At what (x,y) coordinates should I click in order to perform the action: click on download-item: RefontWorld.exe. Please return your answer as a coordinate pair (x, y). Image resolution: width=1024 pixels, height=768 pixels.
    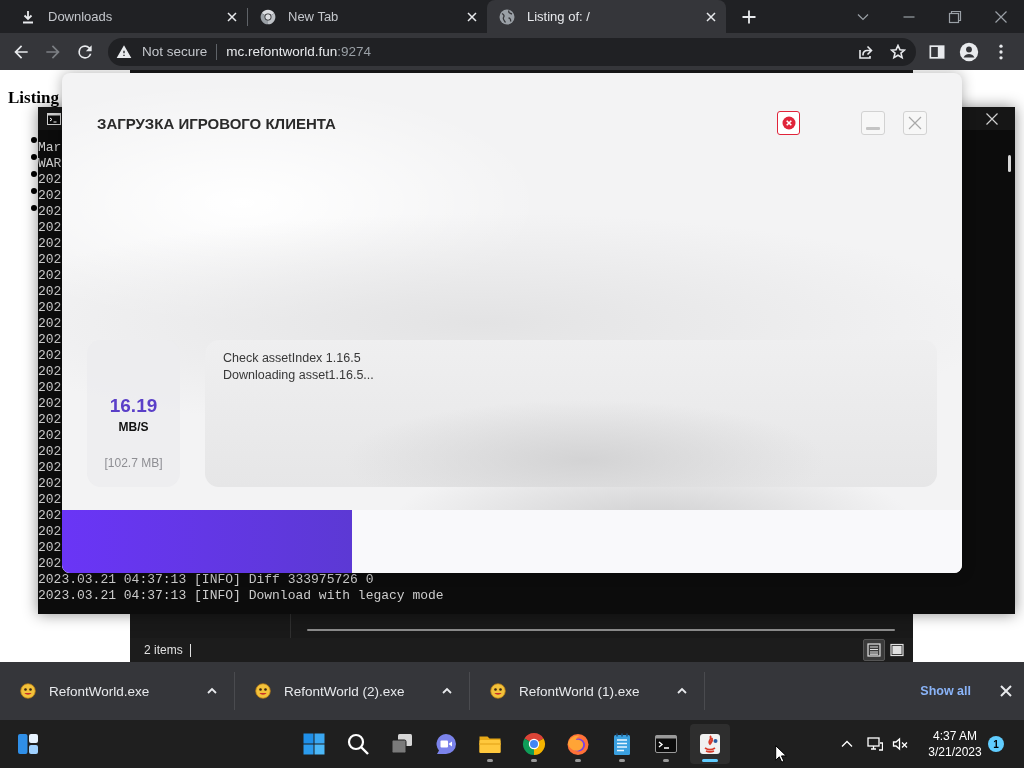
    Looking at the image, I should click on (117, 691).